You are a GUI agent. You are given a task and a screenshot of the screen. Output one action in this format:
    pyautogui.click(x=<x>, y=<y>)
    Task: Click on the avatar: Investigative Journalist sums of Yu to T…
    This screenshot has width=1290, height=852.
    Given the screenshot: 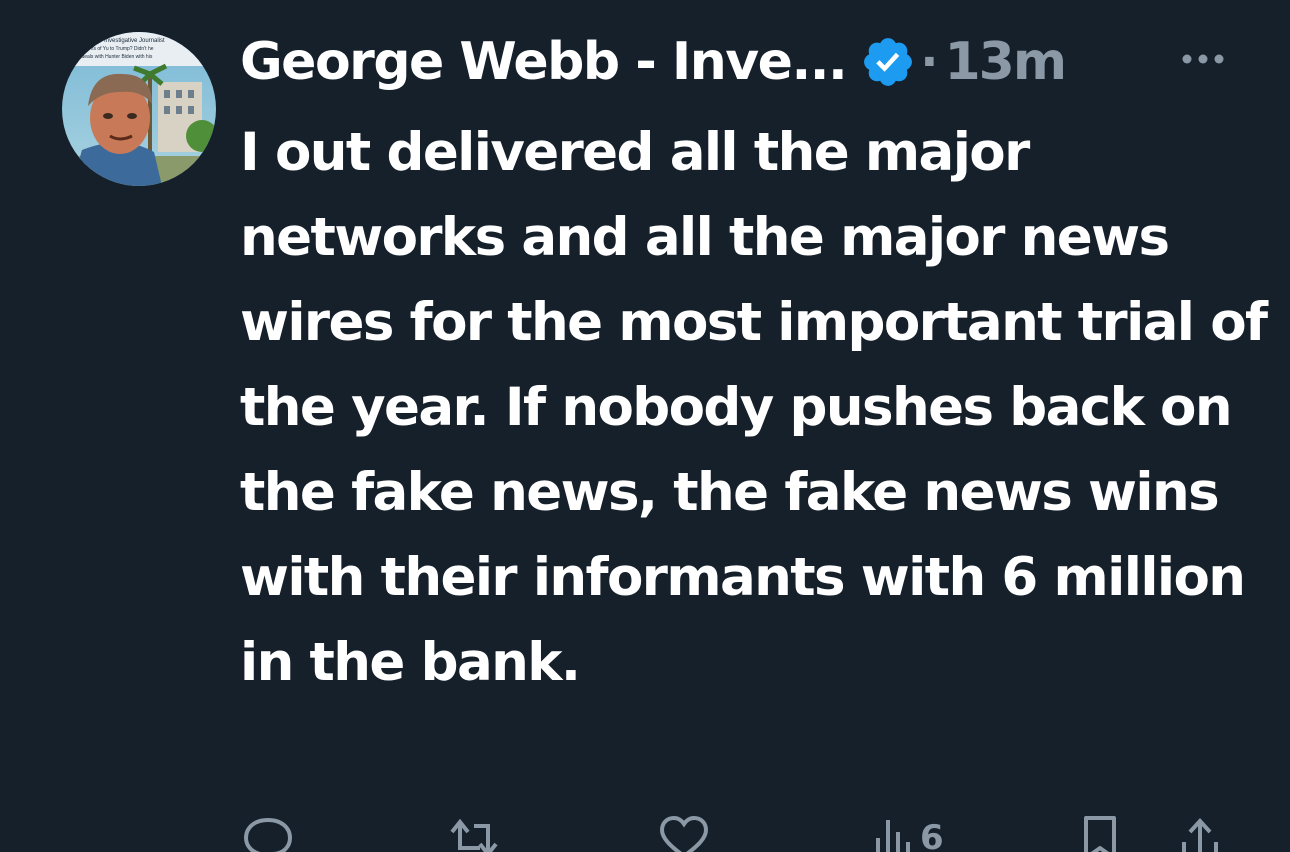 What is the action you would take?
    pyautogui.click(x=139, y=109)
    